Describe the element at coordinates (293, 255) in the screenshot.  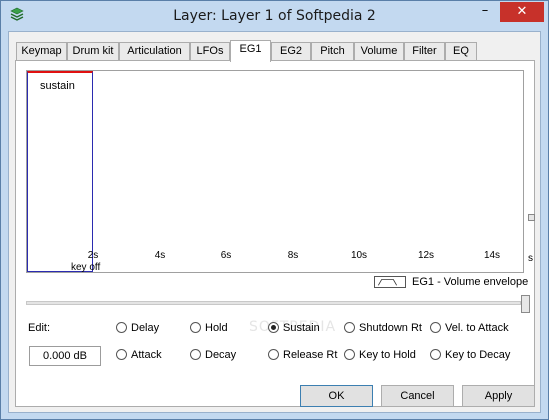
I see `time-tick: 8s` at that location.